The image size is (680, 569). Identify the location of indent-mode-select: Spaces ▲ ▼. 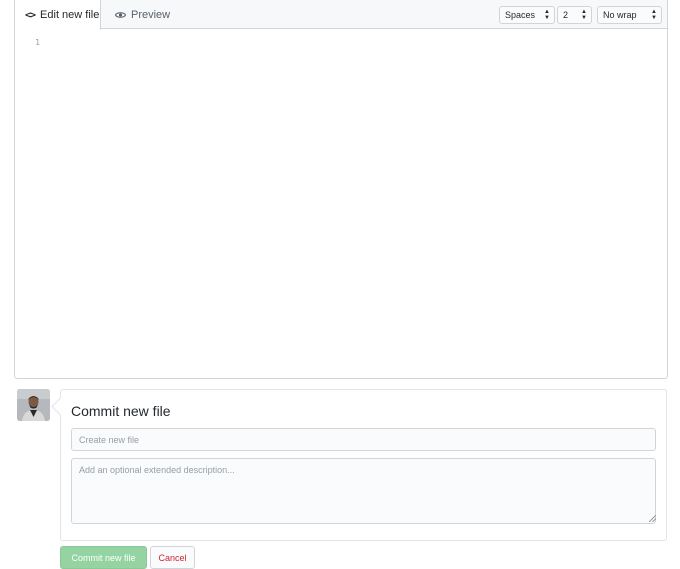
(527, 15).